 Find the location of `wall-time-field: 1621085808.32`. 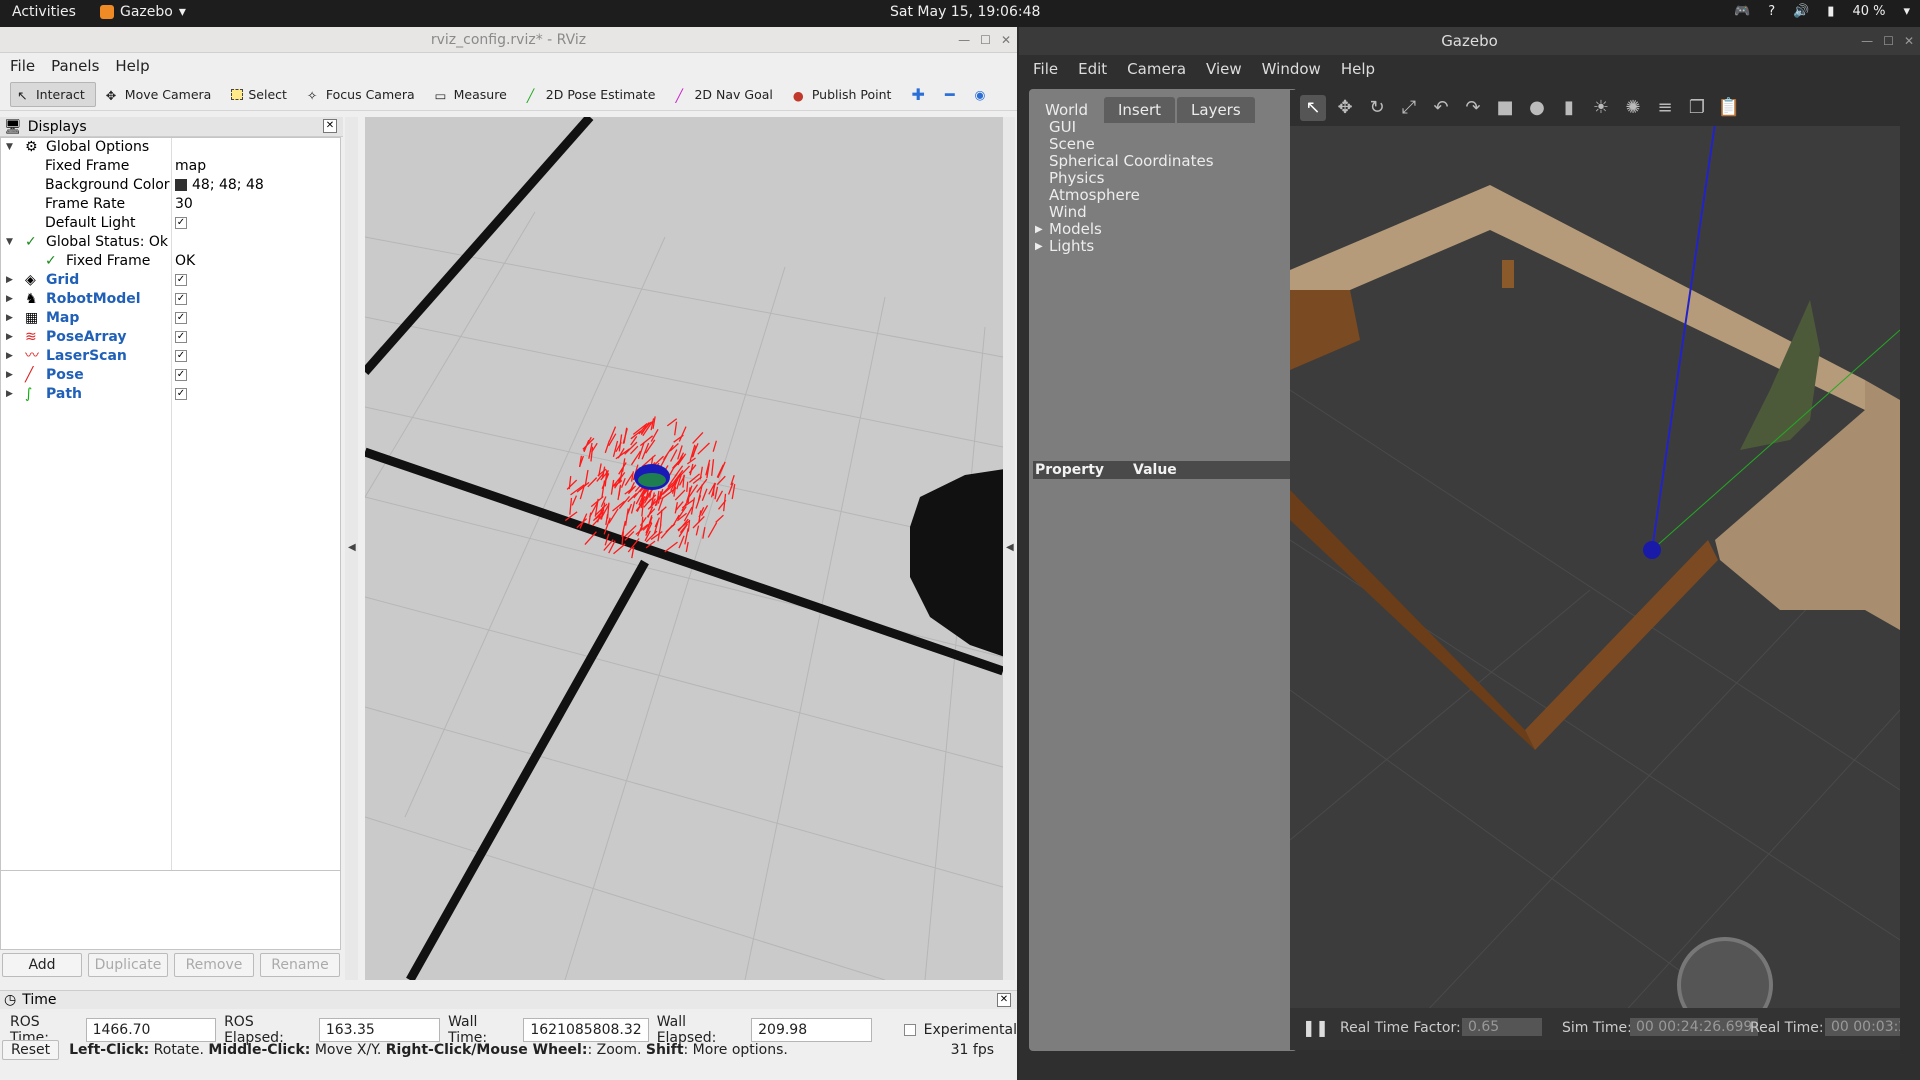

wall-time-field: 1621085808.32 is located at coordinates (586, 1030).